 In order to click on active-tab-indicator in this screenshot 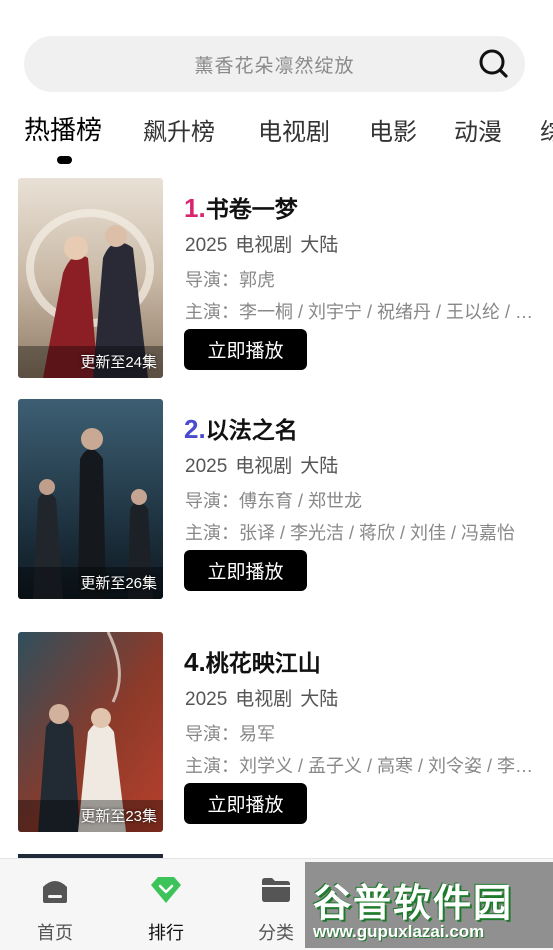, I will do `click(64, 160)`.